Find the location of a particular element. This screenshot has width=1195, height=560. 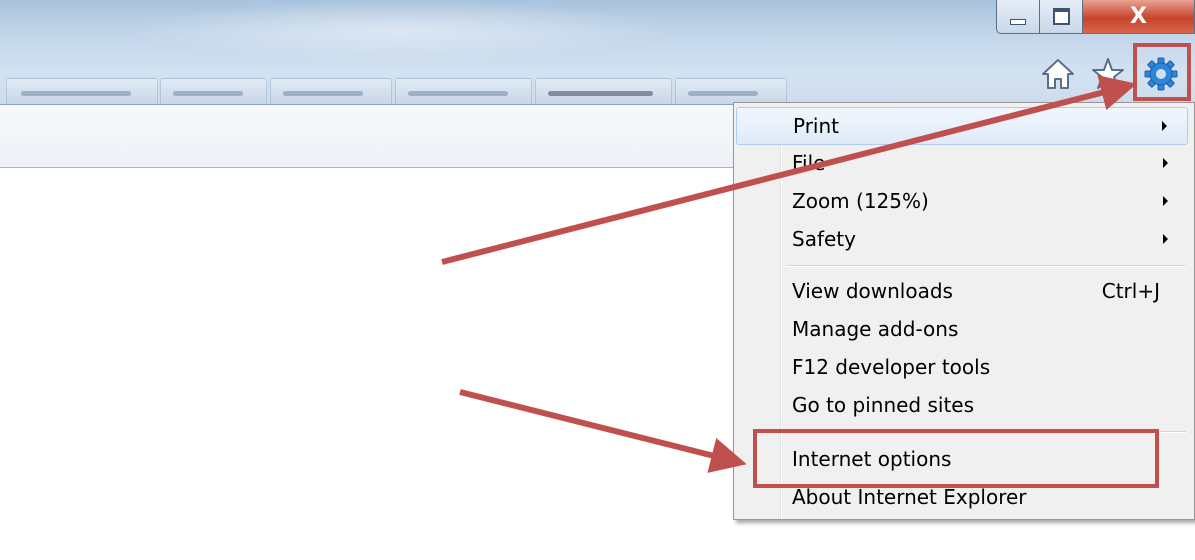

menu-separator is located at coordinates (986, 266).